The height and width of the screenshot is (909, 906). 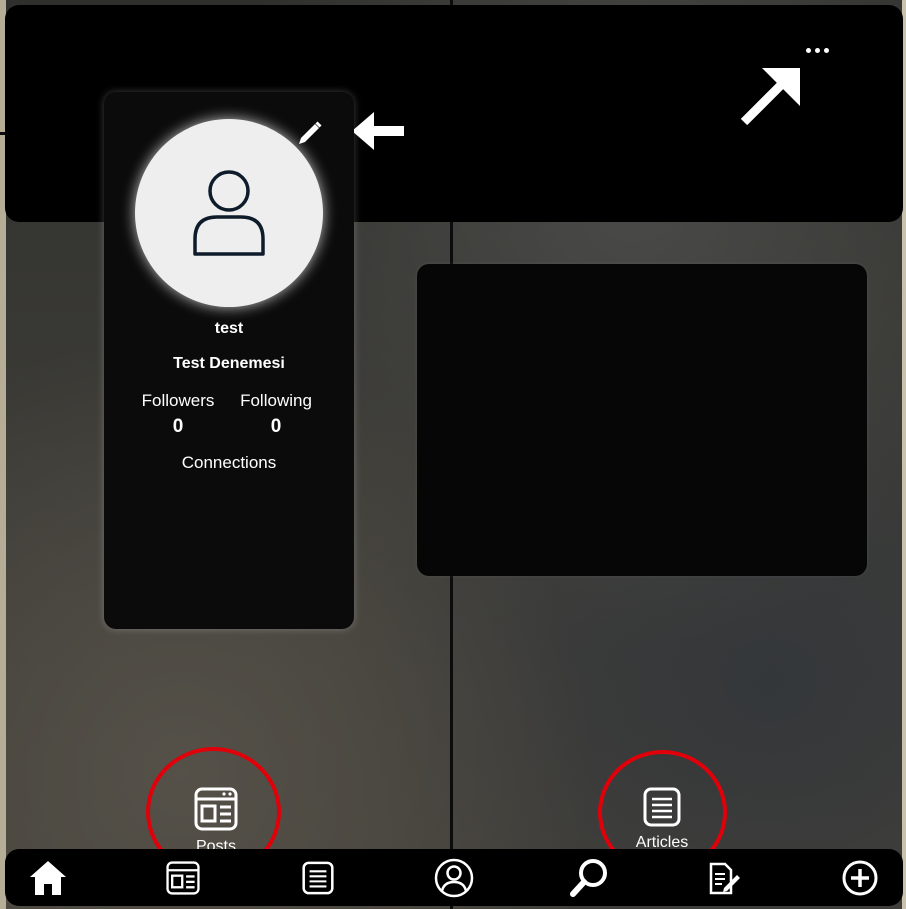 What do you see at coordinates (178, 426) in the screenshot?
I see `followers-count: 0` at bounding box center [178, 426].